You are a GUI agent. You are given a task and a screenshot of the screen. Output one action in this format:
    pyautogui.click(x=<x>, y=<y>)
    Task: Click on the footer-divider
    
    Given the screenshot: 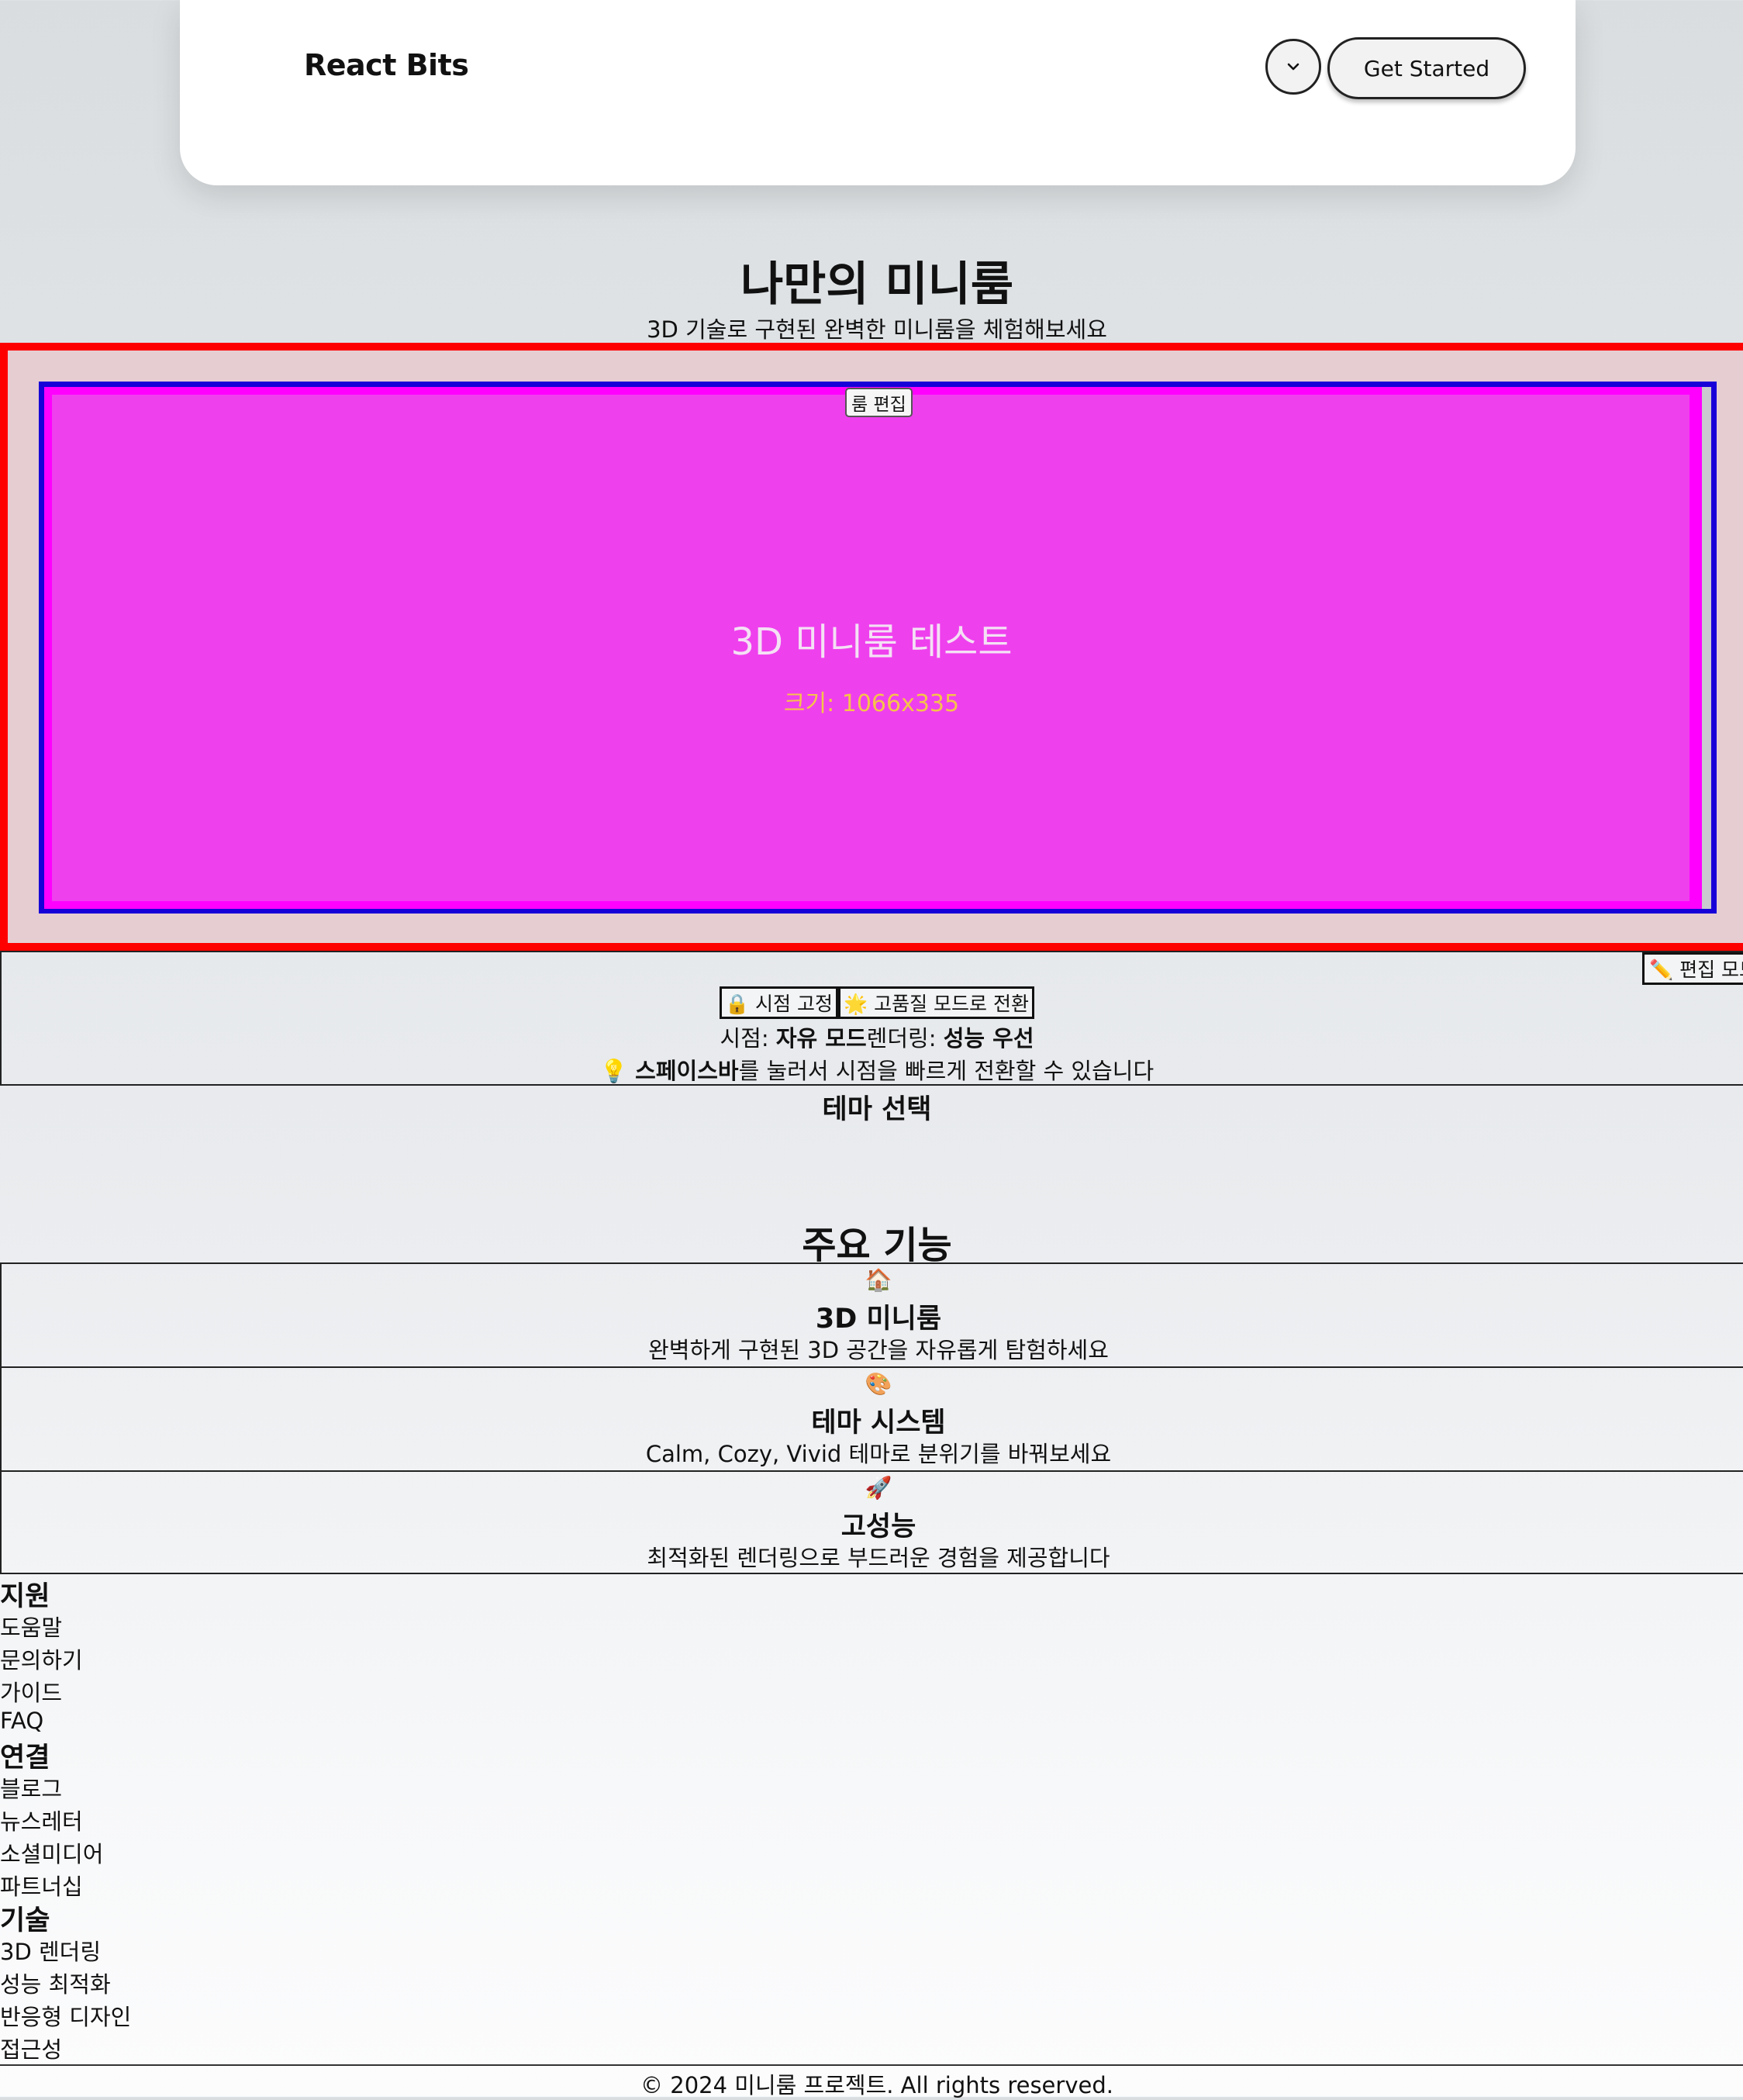 What is the action you would take?
    pyautogui.click(x=871, y=2065)
    